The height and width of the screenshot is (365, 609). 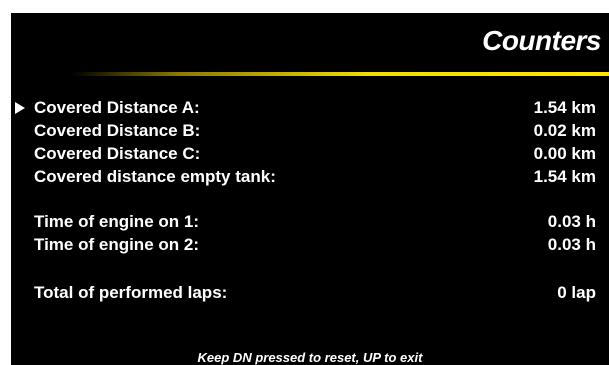 I want to click on counter-row-distance-b: Covered Distance B: 0.02 km, so click(x=310, y=132).